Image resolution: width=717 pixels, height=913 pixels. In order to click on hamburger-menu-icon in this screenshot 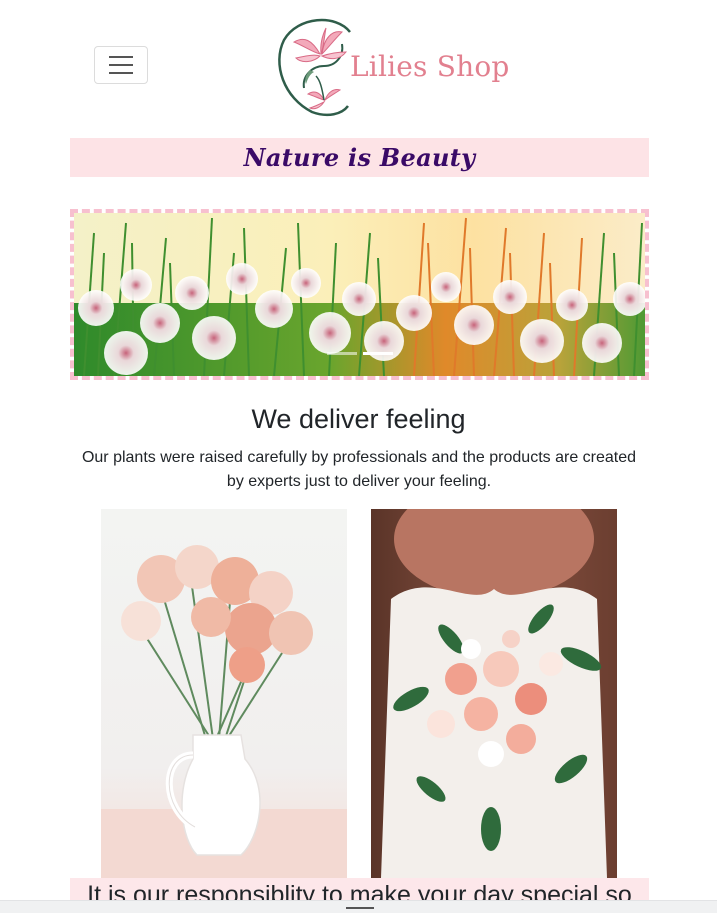, I will do `click(121, 65)`.